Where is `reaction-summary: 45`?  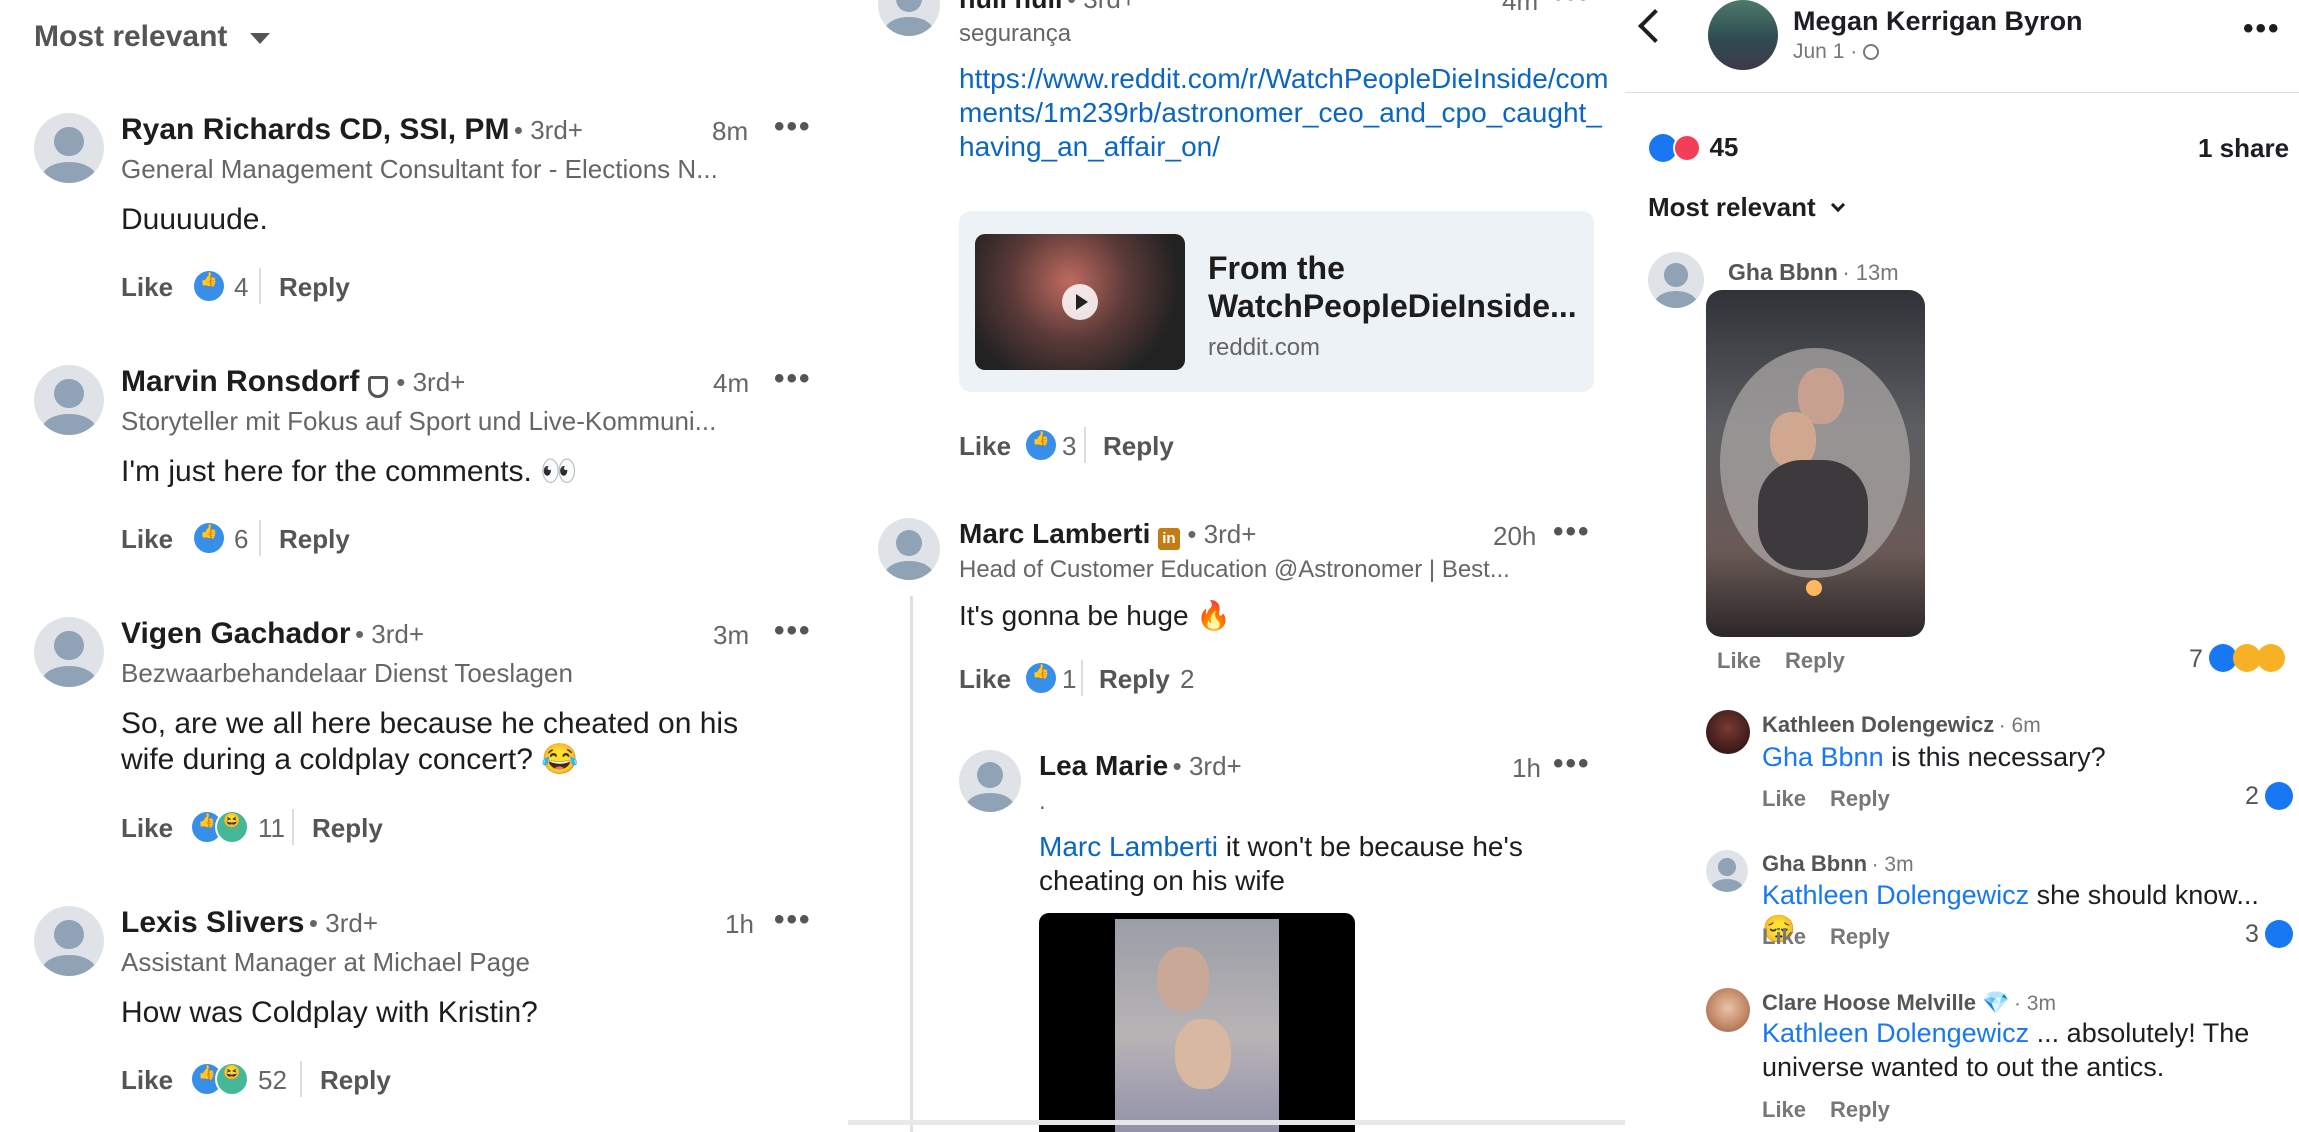
reaction-summary: 45 is located at coordinates (1693, 147).